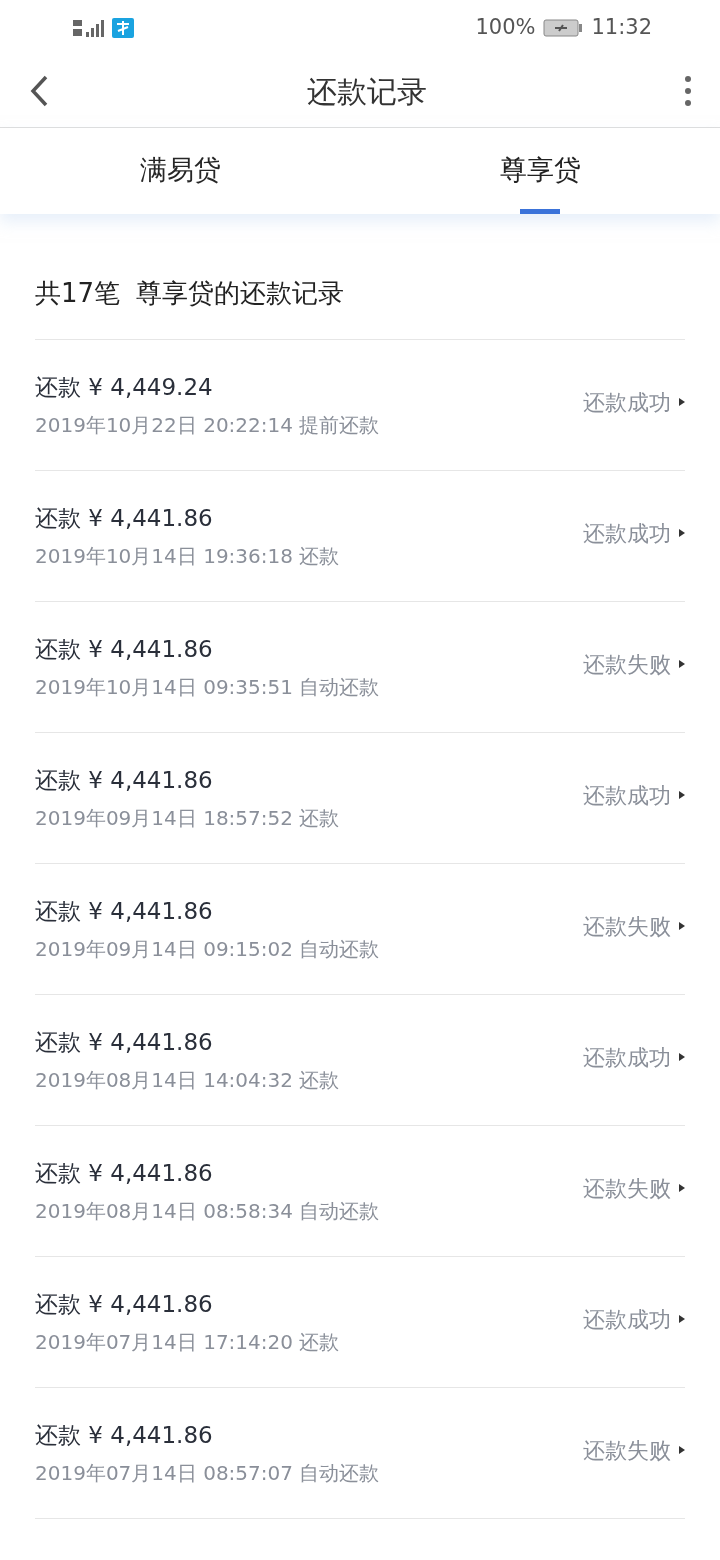  I want to click on battery-charging-icon, so click(563, 27).